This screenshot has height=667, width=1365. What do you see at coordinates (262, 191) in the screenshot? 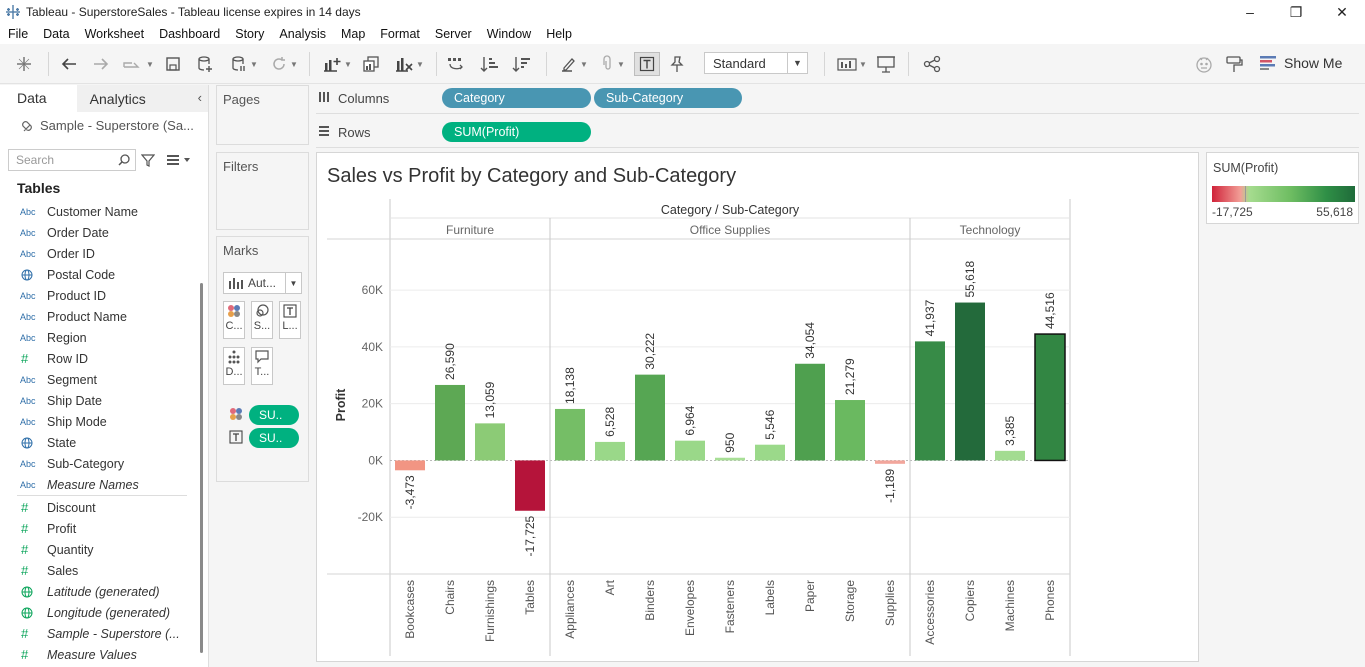
I see `filters-card: Filters` at bounding box center [262, 191].